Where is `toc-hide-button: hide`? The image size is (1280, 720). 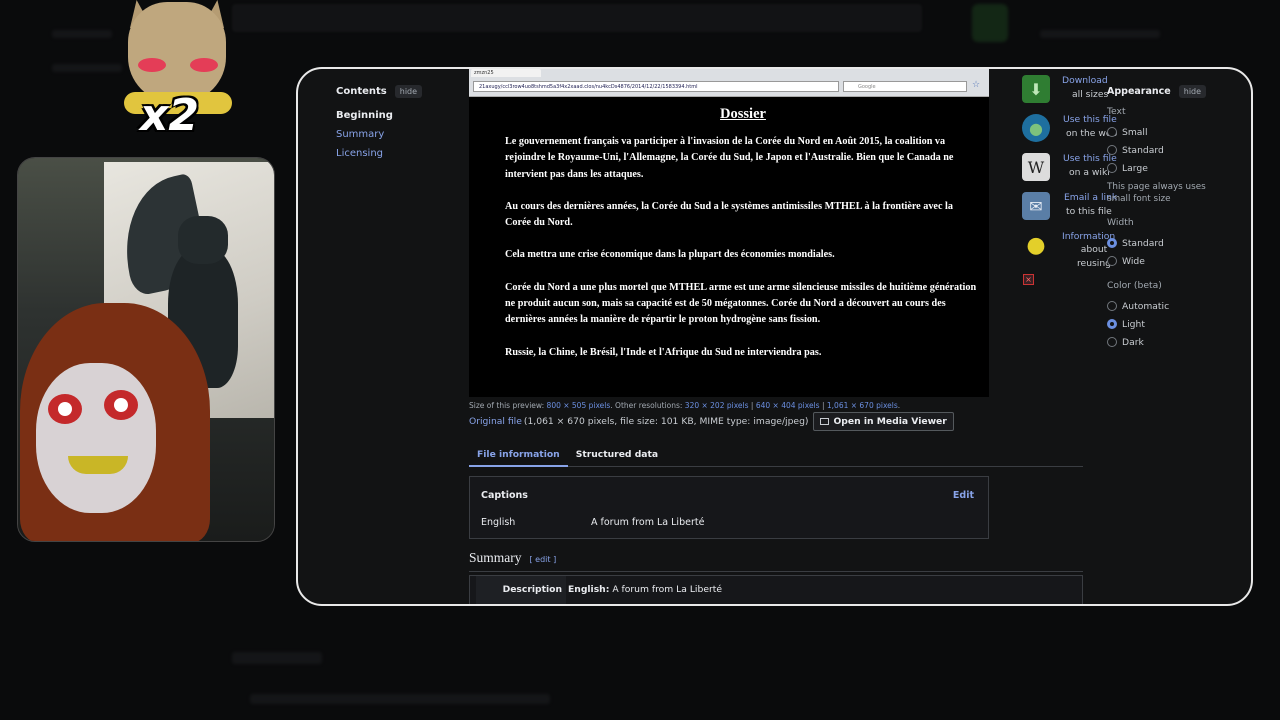 toc-hide-button: hide is located at coordinates (408, 91).